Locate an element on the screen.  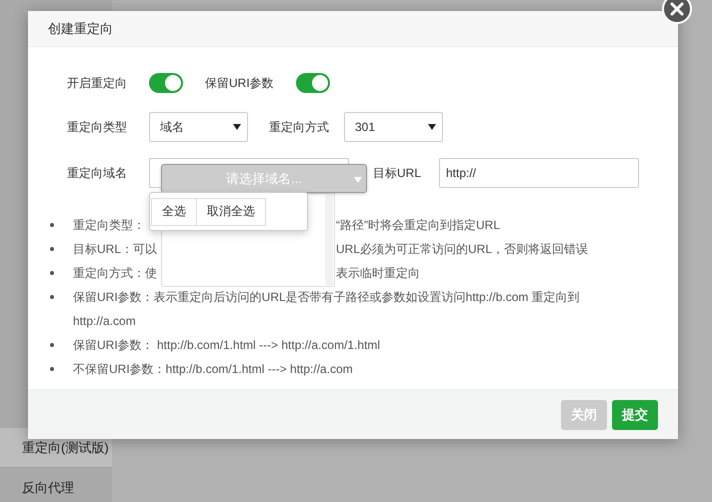
dropdown-select: 域名 is located at coordinates (198, 127).